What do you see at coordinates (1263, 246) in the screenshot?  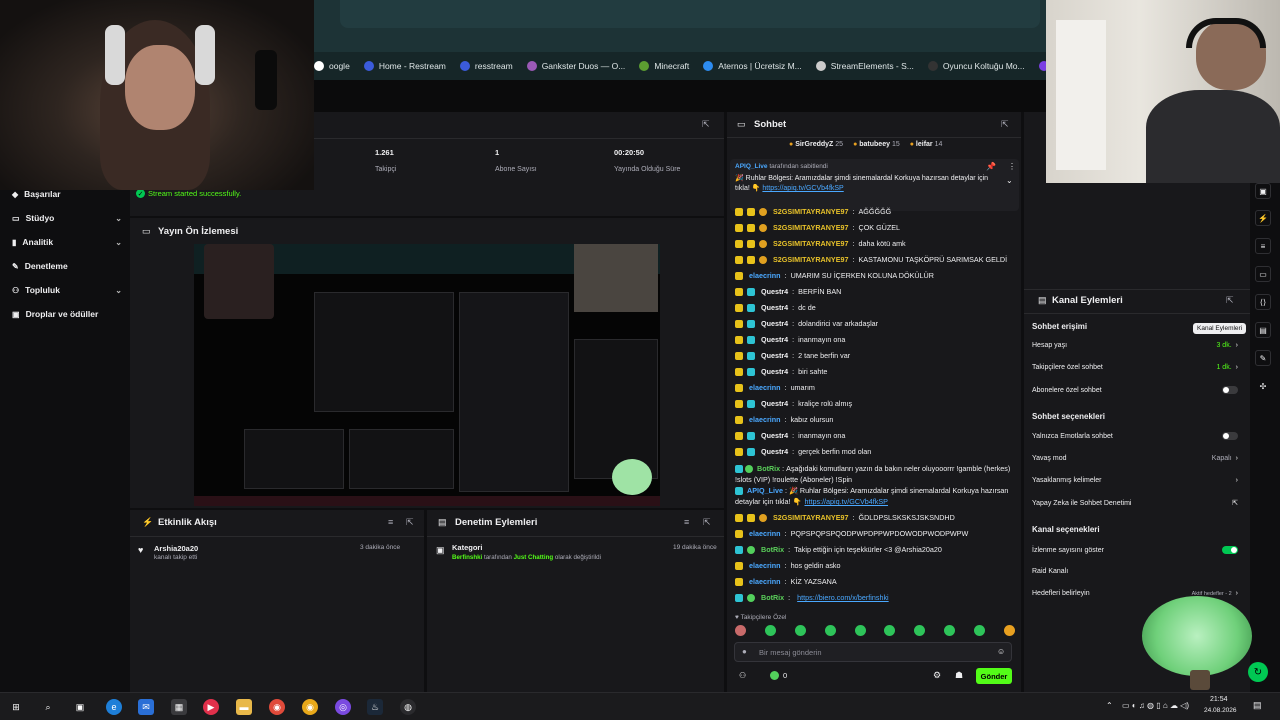 I see `list-icon: ≡` at bounding box center [1263, 246].